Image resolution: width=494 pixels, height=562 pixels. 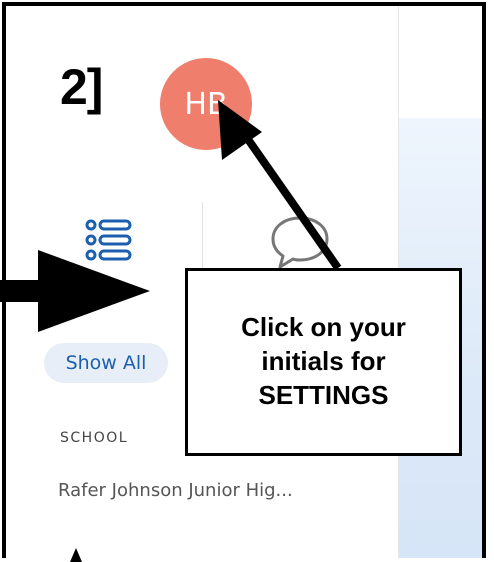 What do you see at coordinates (76, 555) in the screenshot?
I see `bottom-mark` at bounding box center [76, 555].